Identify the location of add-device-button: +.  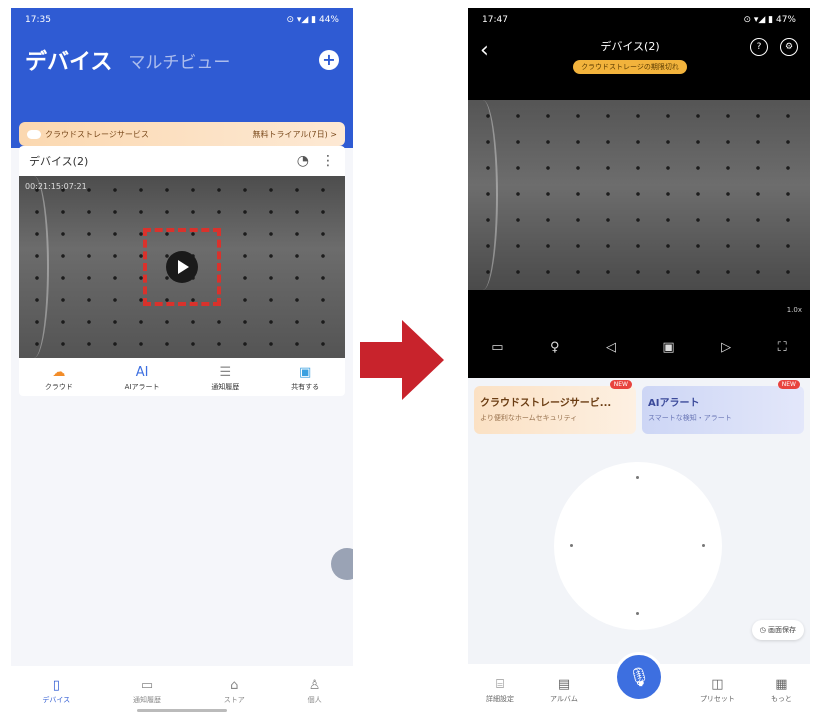
(329, 60).